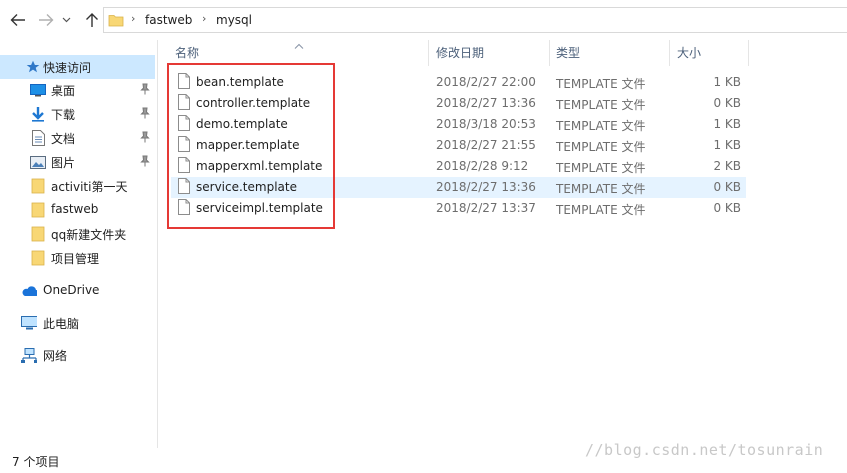  I want to click on sidebar-item-fastweb: fastweb, so click(77, 210).